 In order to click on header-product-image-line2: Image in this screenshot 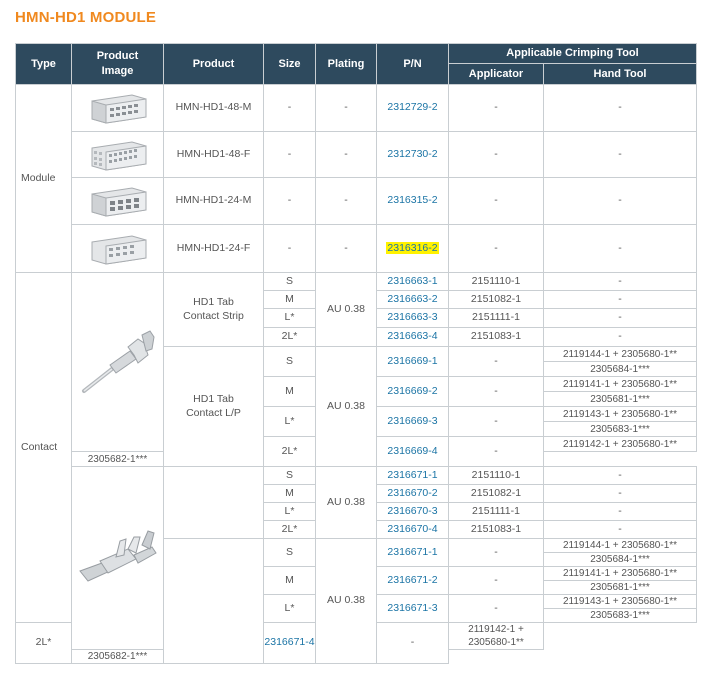, I will do `click(117, 71)`.